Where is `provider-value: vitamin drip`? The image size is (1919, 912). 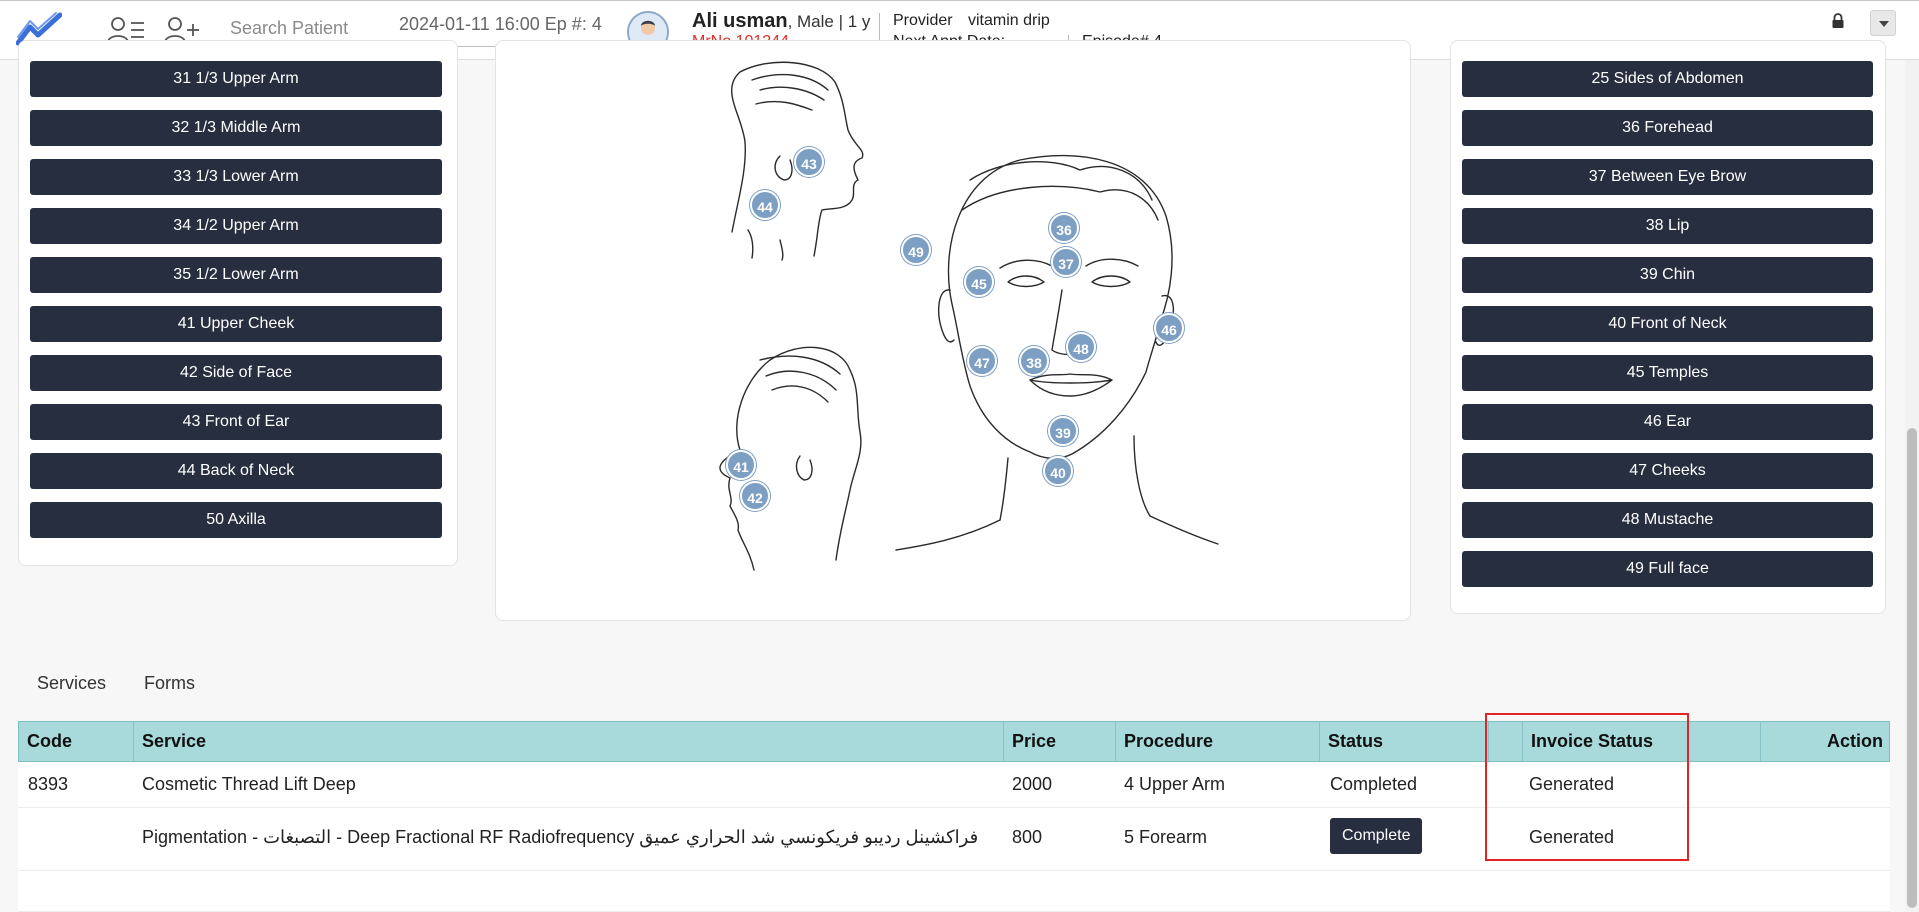 provider-value: vitamin drip is located at coordinates (1009, 20).